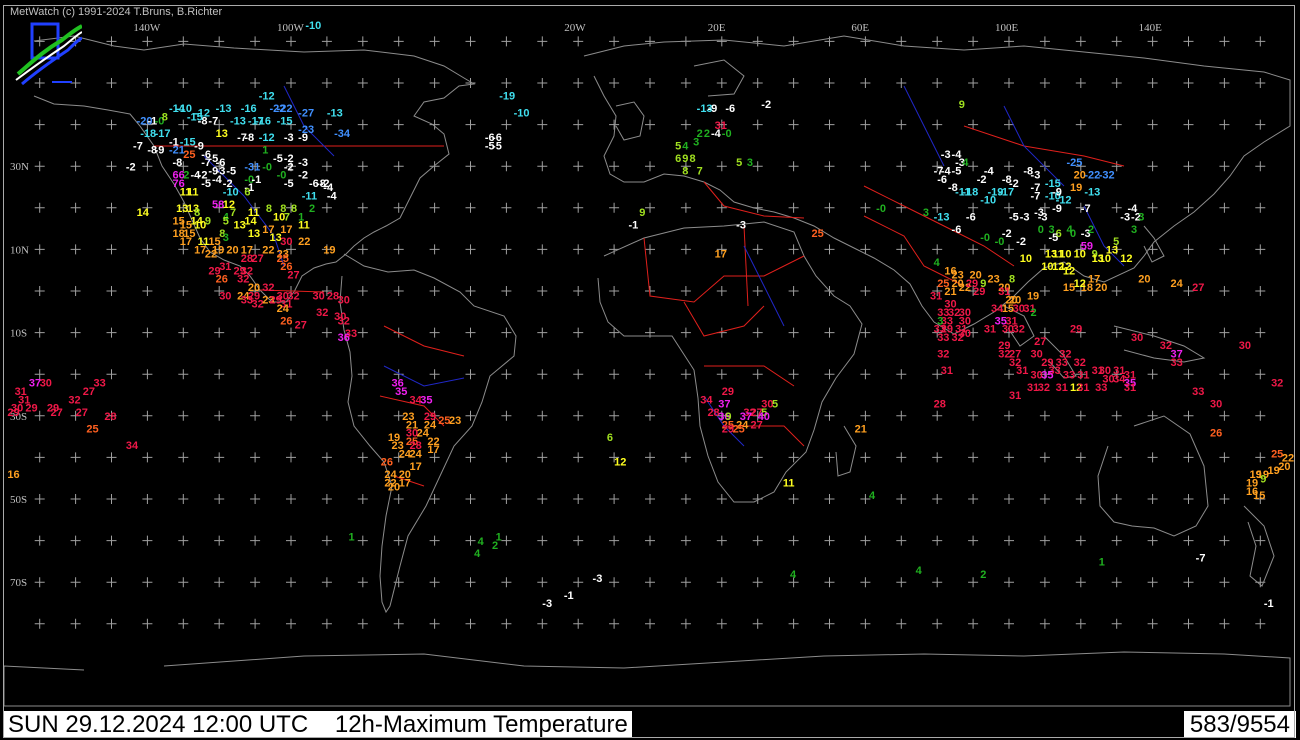 The image size is (1300, 740). Describe the element at coordinates (31, 409) in the screenshot. I see `station-temp: 29` at that location.